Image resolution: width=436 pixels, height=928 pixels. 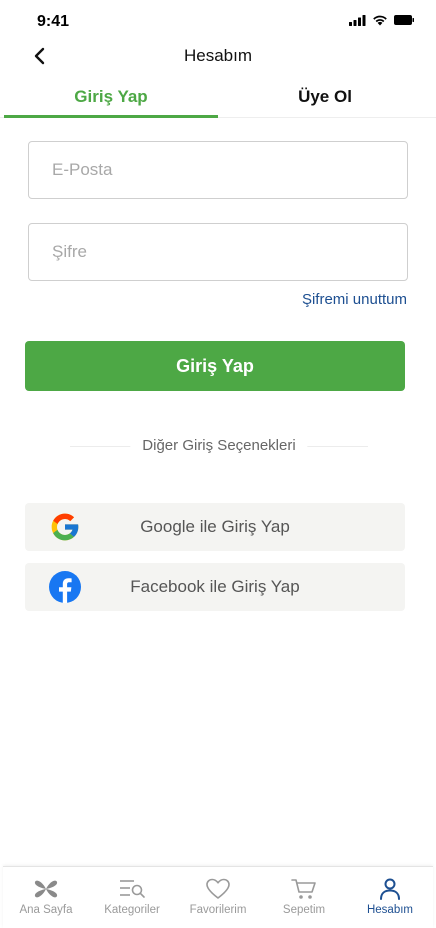 I want to click on login-button: Giriş Yap, so click(x=215, y=366).